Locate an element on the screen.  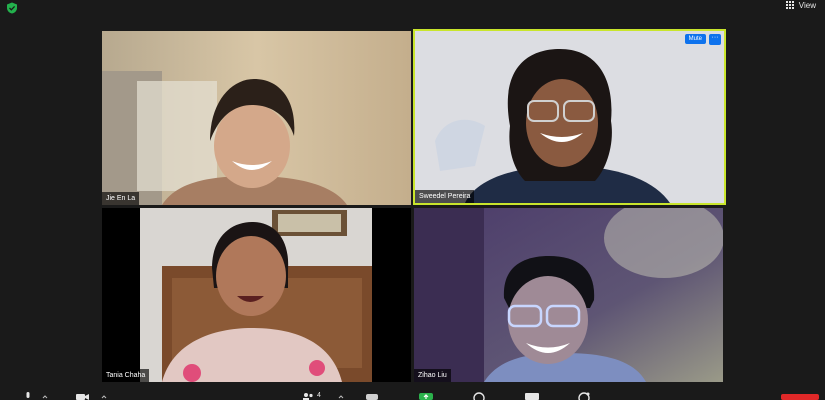
grid-view-icon is located at coordinates (790, 5).